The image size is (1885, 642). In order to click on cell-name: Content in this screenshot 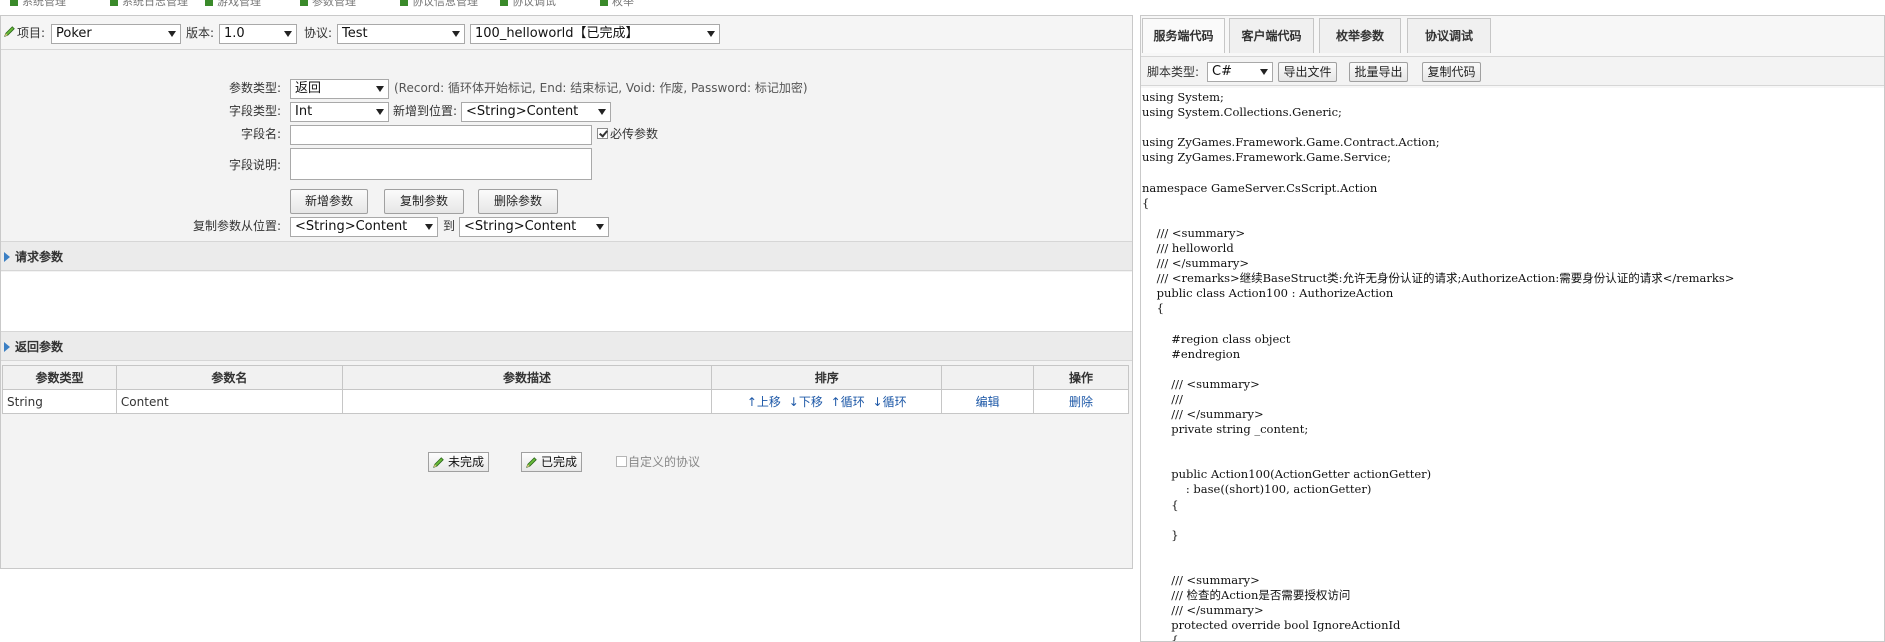, I will do `click(229, 401)`.